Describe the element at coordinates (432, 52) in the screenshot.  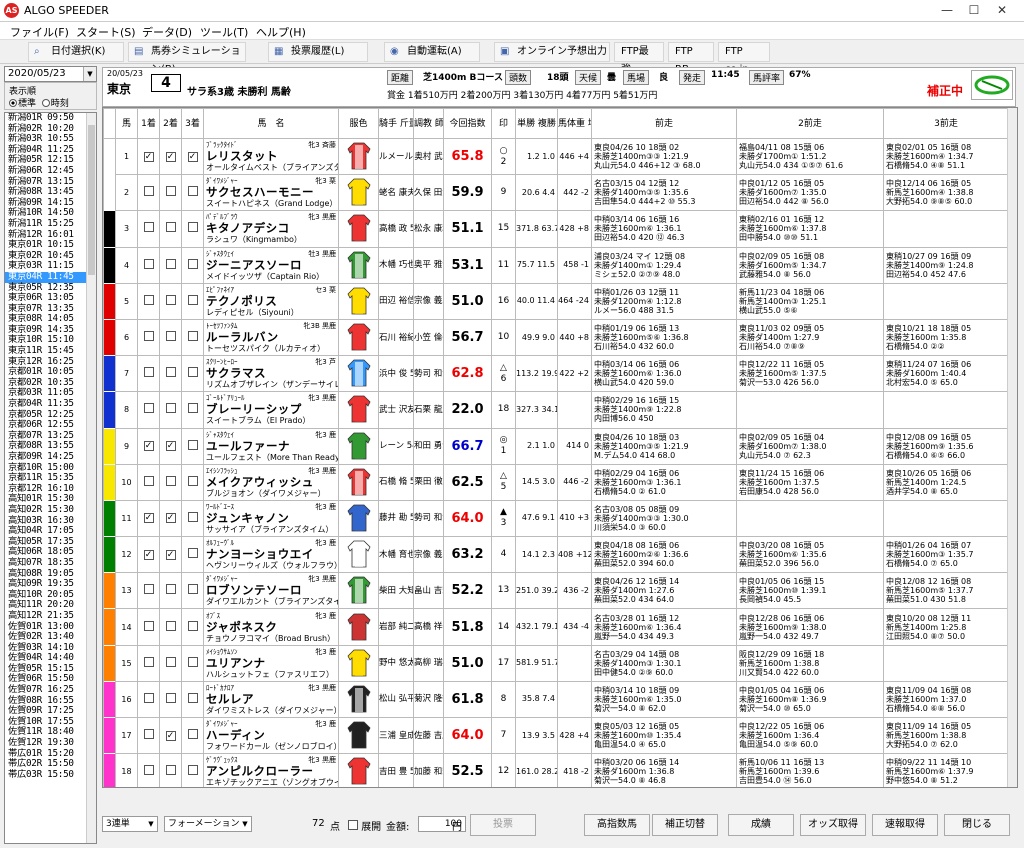
I see `auto-run-button: ◉ 自動運転(A)` at that location.